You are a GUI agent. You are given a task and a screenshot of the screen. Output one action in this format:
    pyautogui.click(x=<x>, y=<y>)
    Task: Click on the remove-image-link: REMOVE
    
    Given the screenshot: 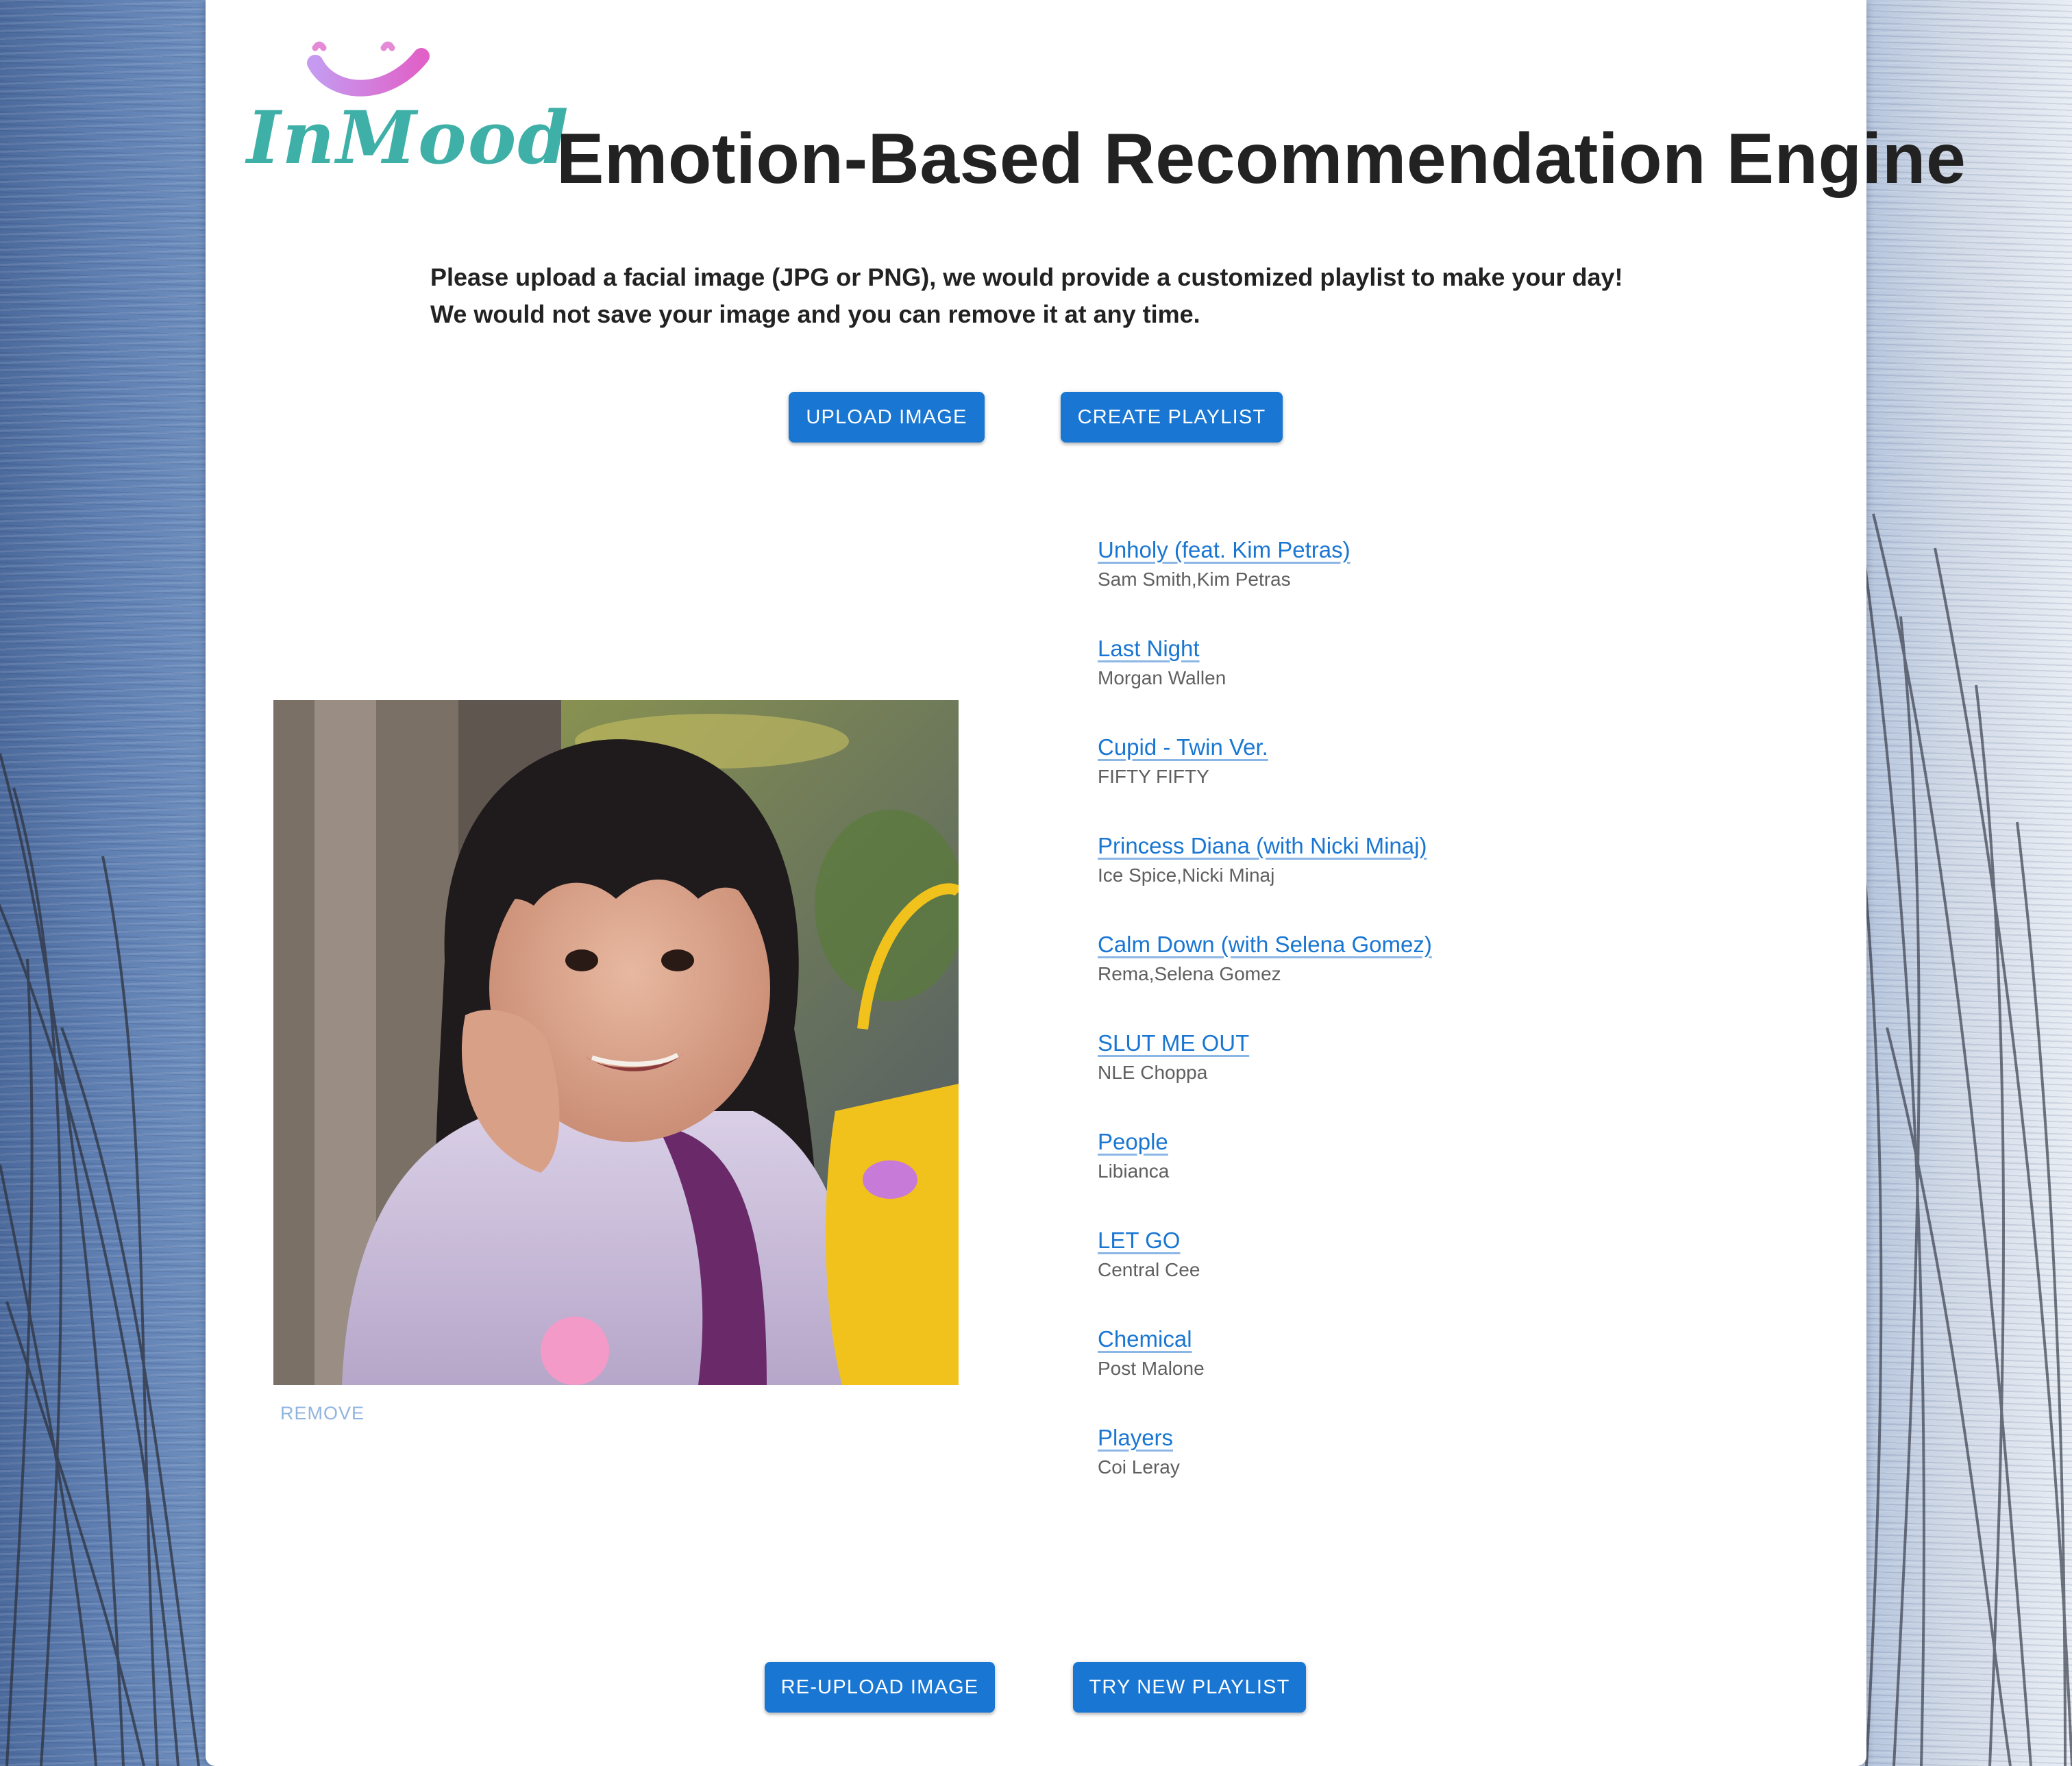 What is the action you would take?
    pyautogui.click(x=322, y=1413)
    